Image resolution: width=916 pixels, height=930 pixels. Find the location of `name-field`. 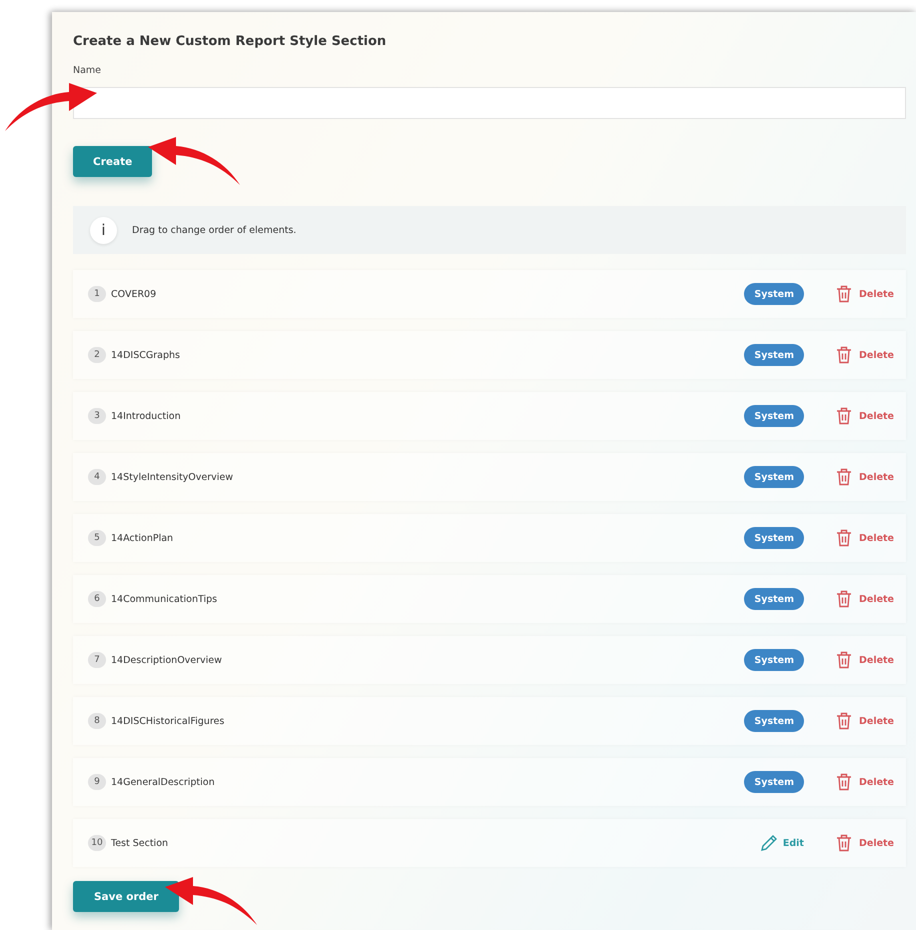

name-field is located at coordinates (489, 103).